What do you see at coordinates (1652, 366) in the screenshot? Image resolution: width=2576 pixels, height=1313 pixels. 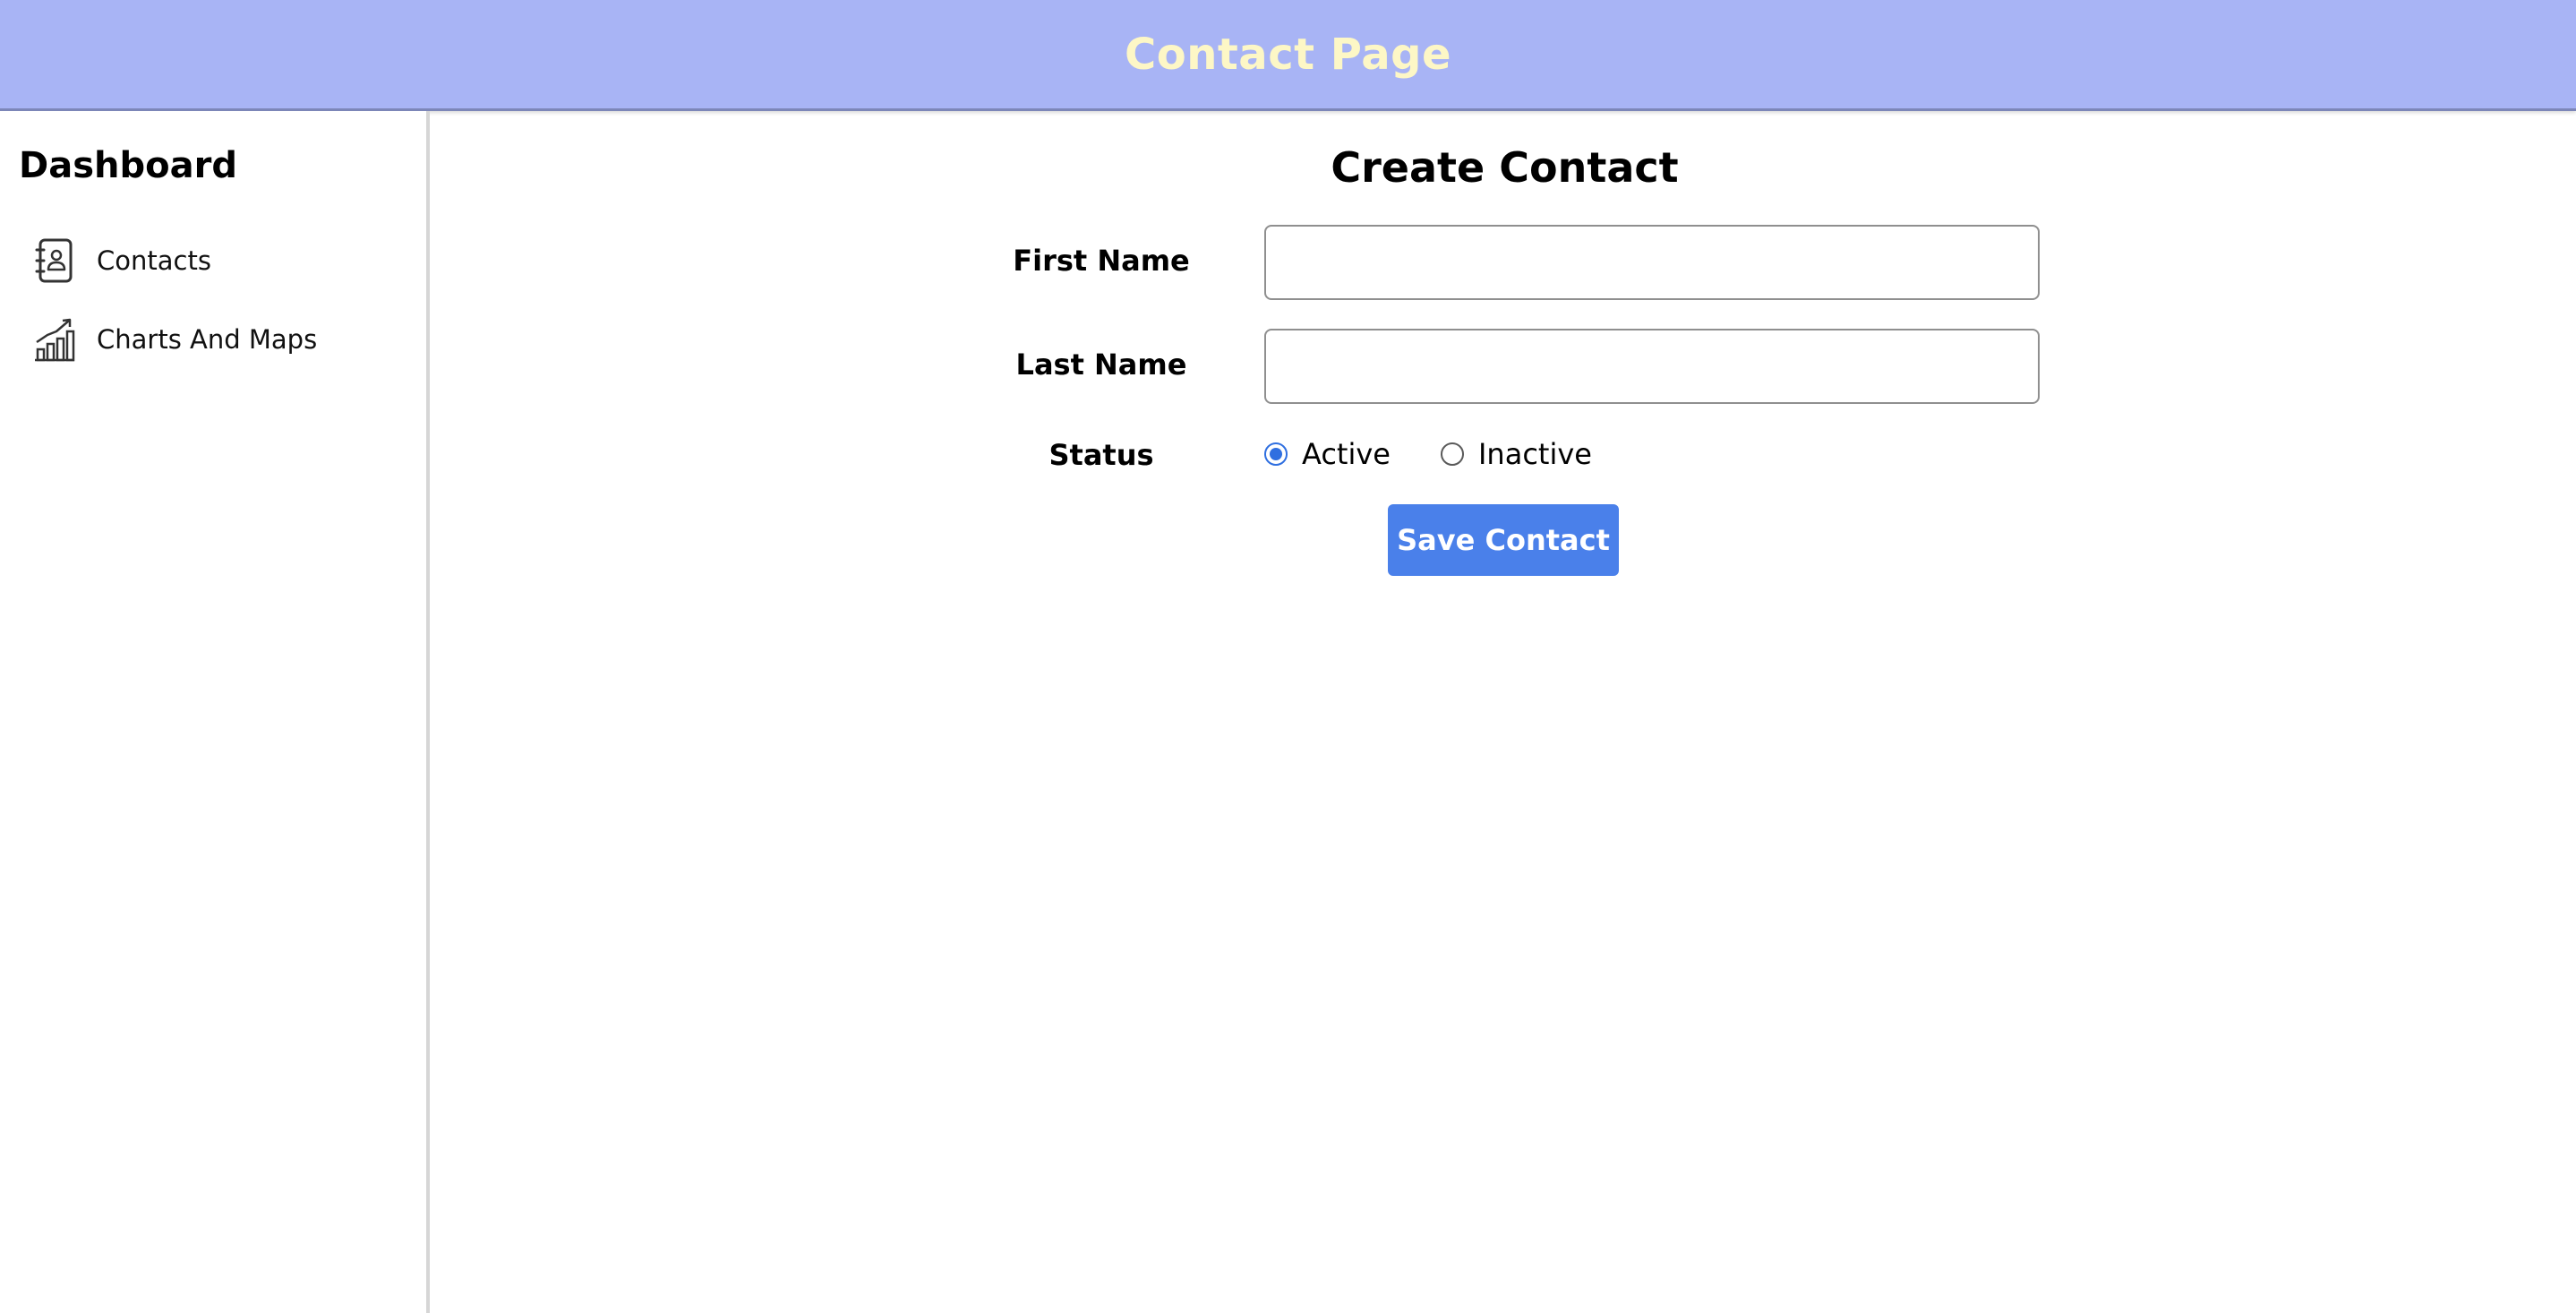 I see `last-name-input` at bounding box center [1652, 366].